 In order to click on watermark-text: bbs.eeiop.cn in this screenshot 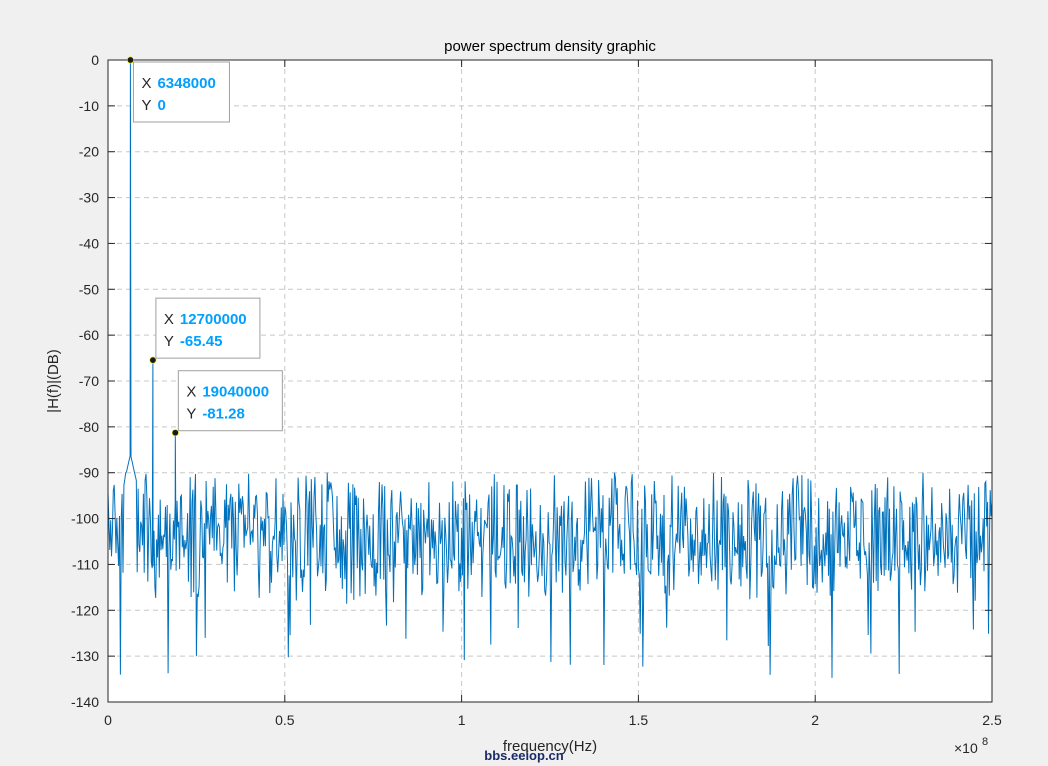, I will do `click(524, 755)`.